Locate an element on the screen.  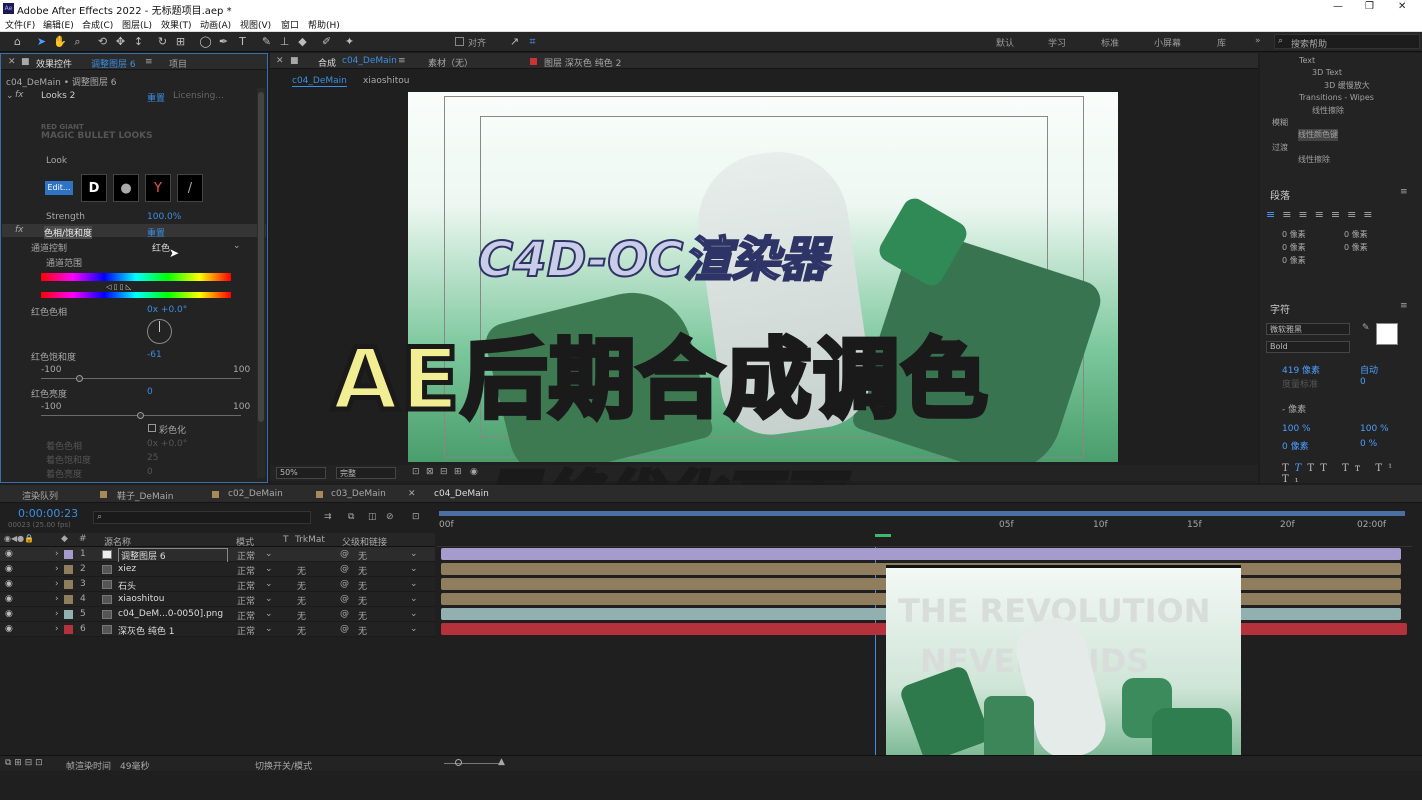
vertical-scale-field: 100 % is located at coordinates (1296, 429).